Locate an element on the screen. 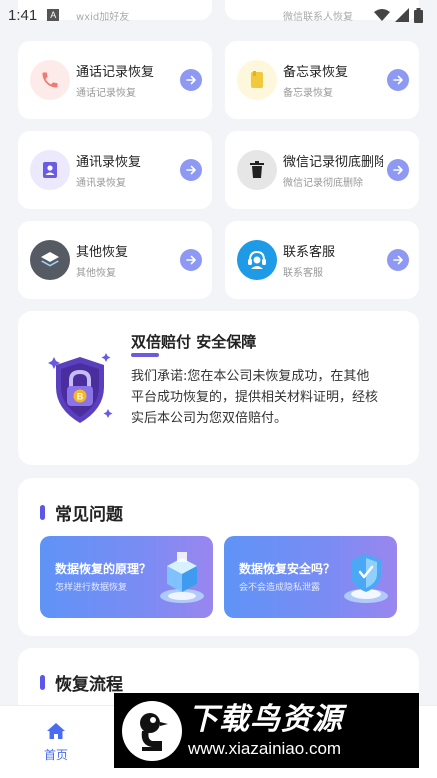  card-subtitle: 联系客服 is located at coordinates (303, 273).